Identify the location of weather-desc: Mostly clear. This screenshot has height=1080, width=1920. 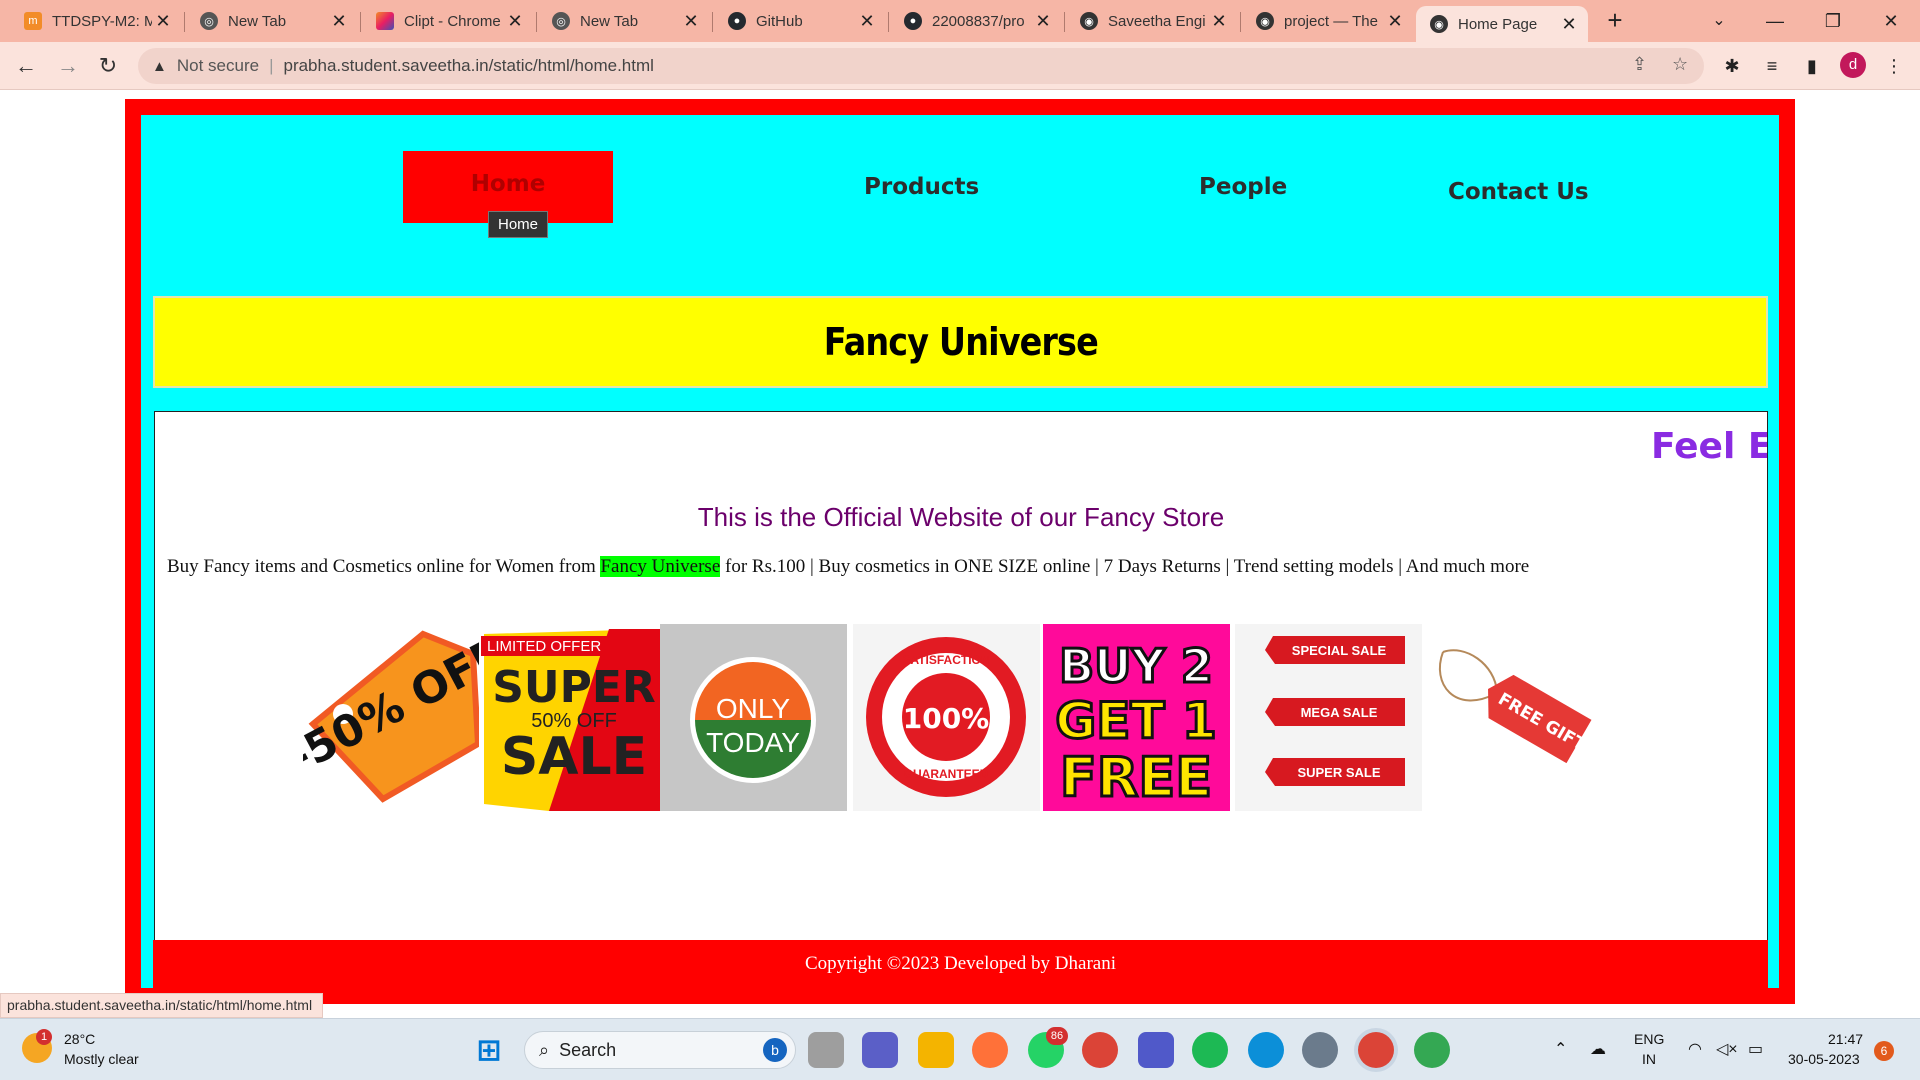
(101, 1059).